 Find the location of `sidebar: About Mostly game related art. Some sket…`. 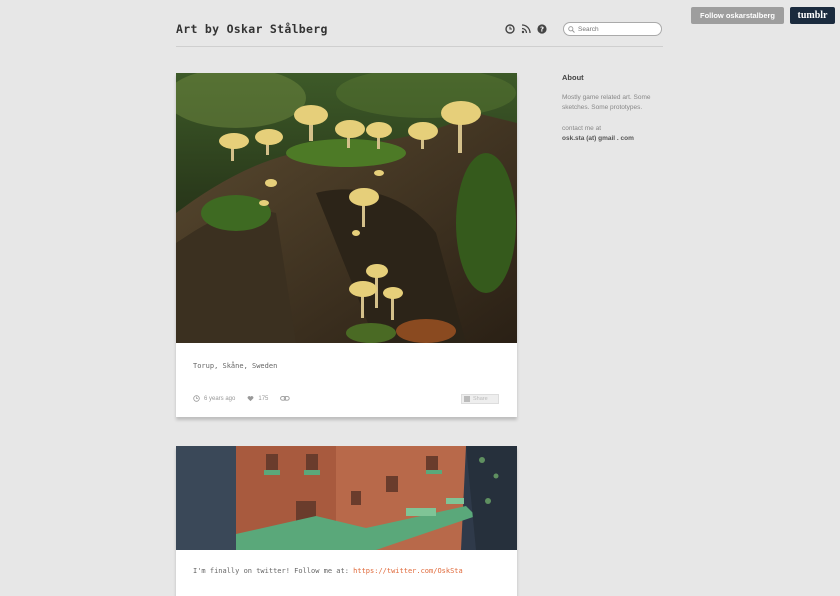

sidebar: About Mostly game related art. Some sket… is located at coordinates (617, 108).